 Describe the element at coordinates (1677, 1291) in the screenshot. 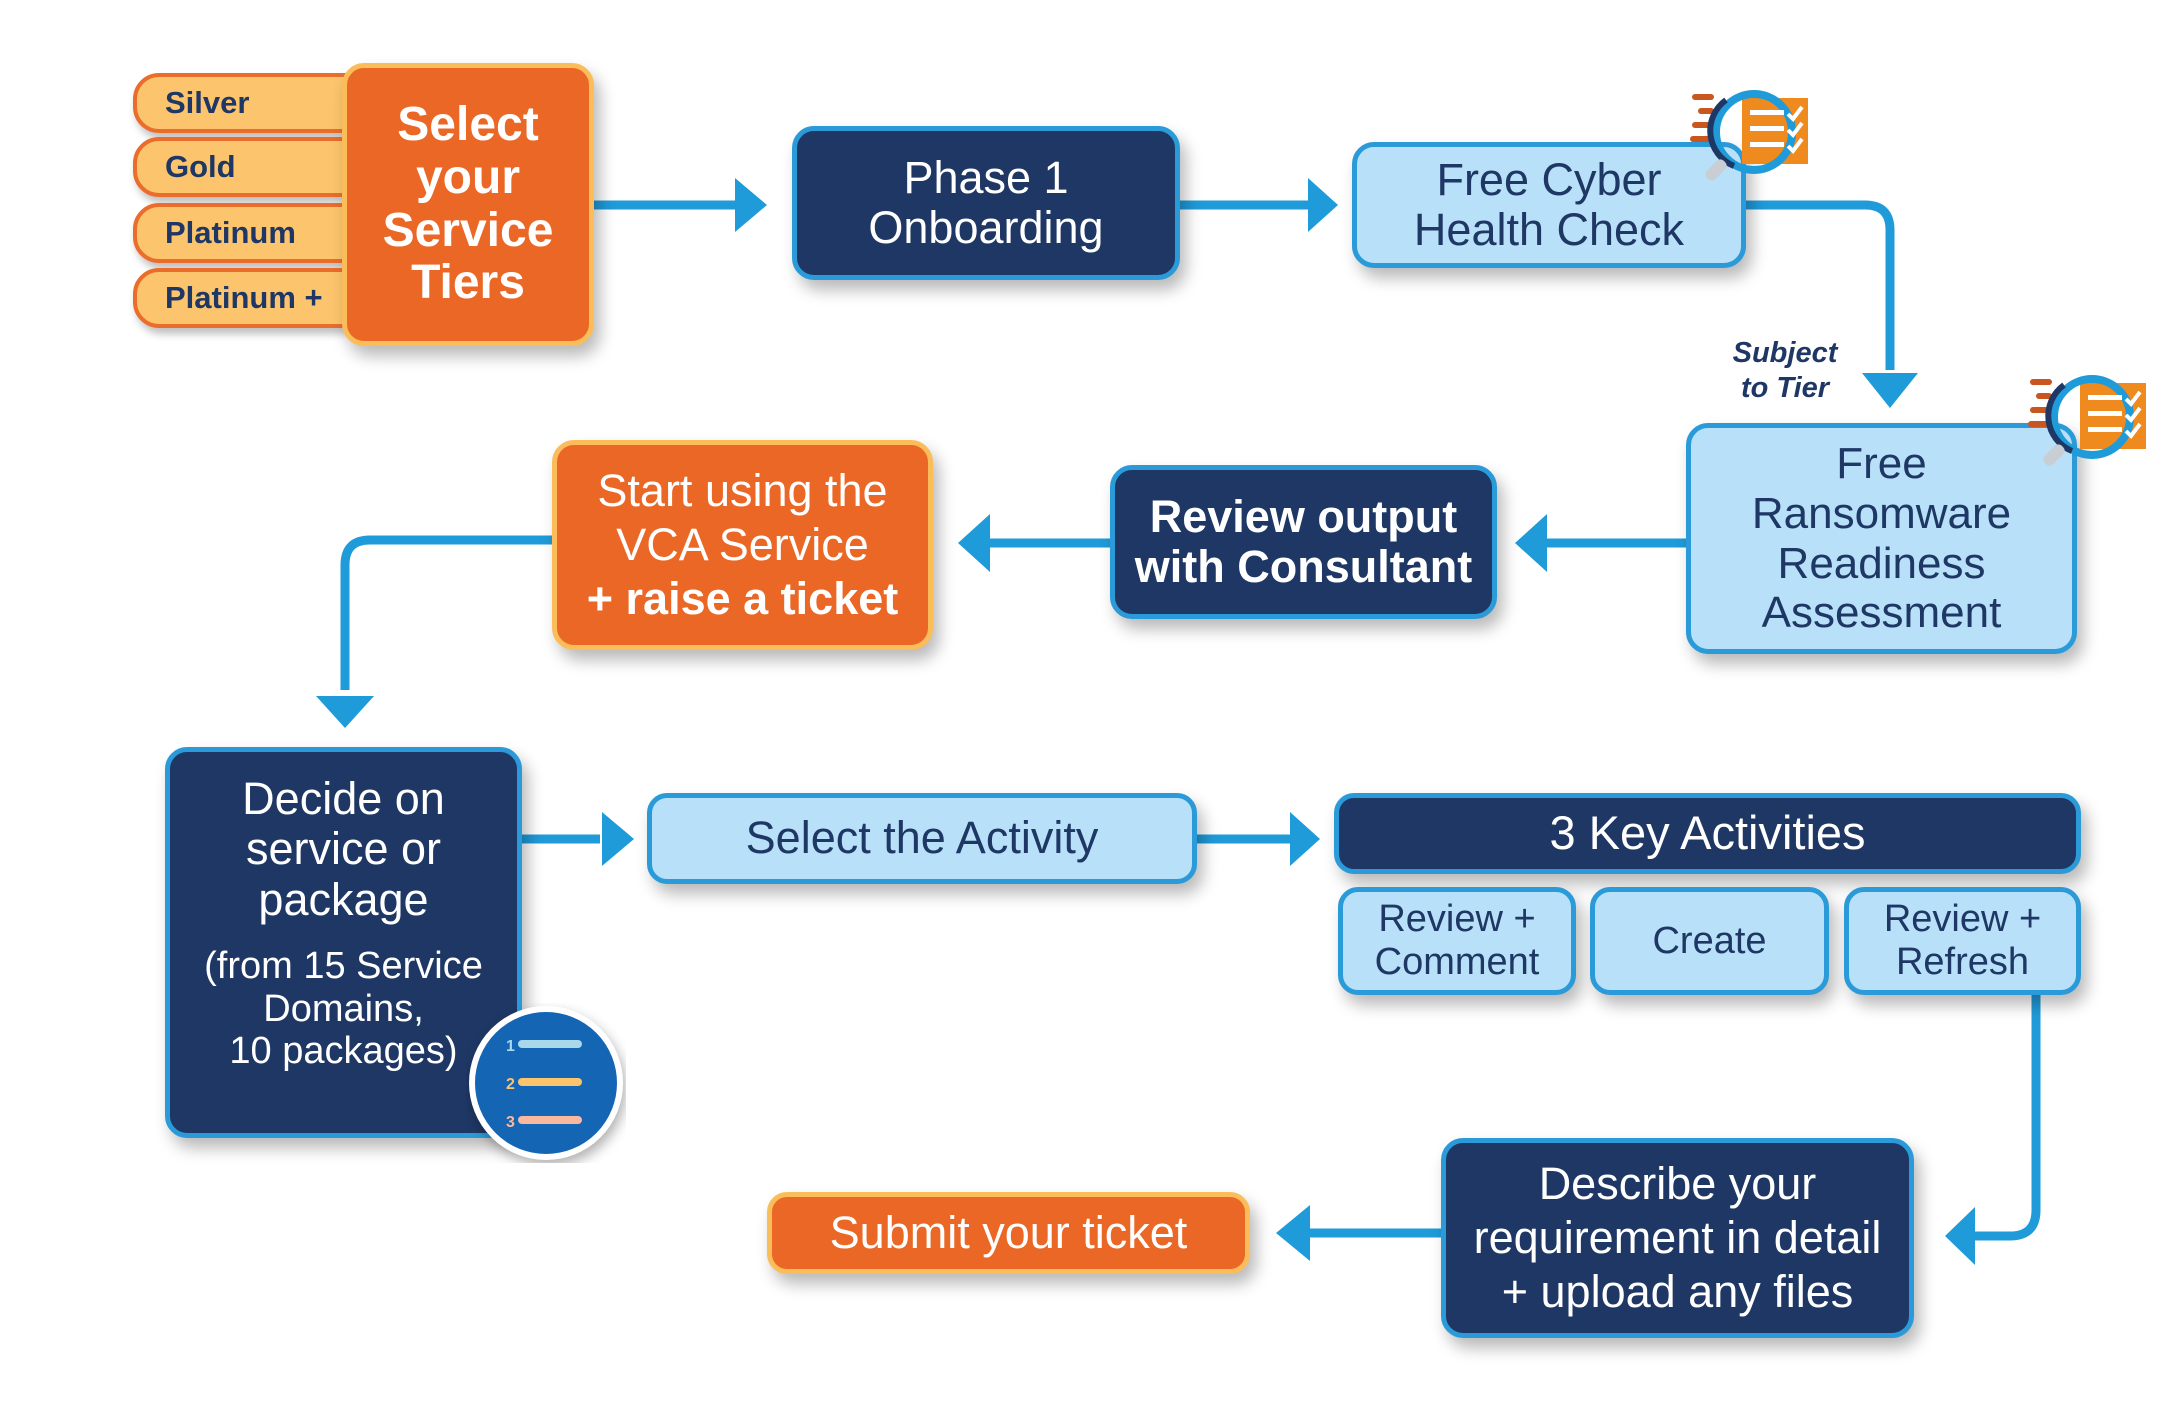

I see `box-text-line: + upload any files` at that location.